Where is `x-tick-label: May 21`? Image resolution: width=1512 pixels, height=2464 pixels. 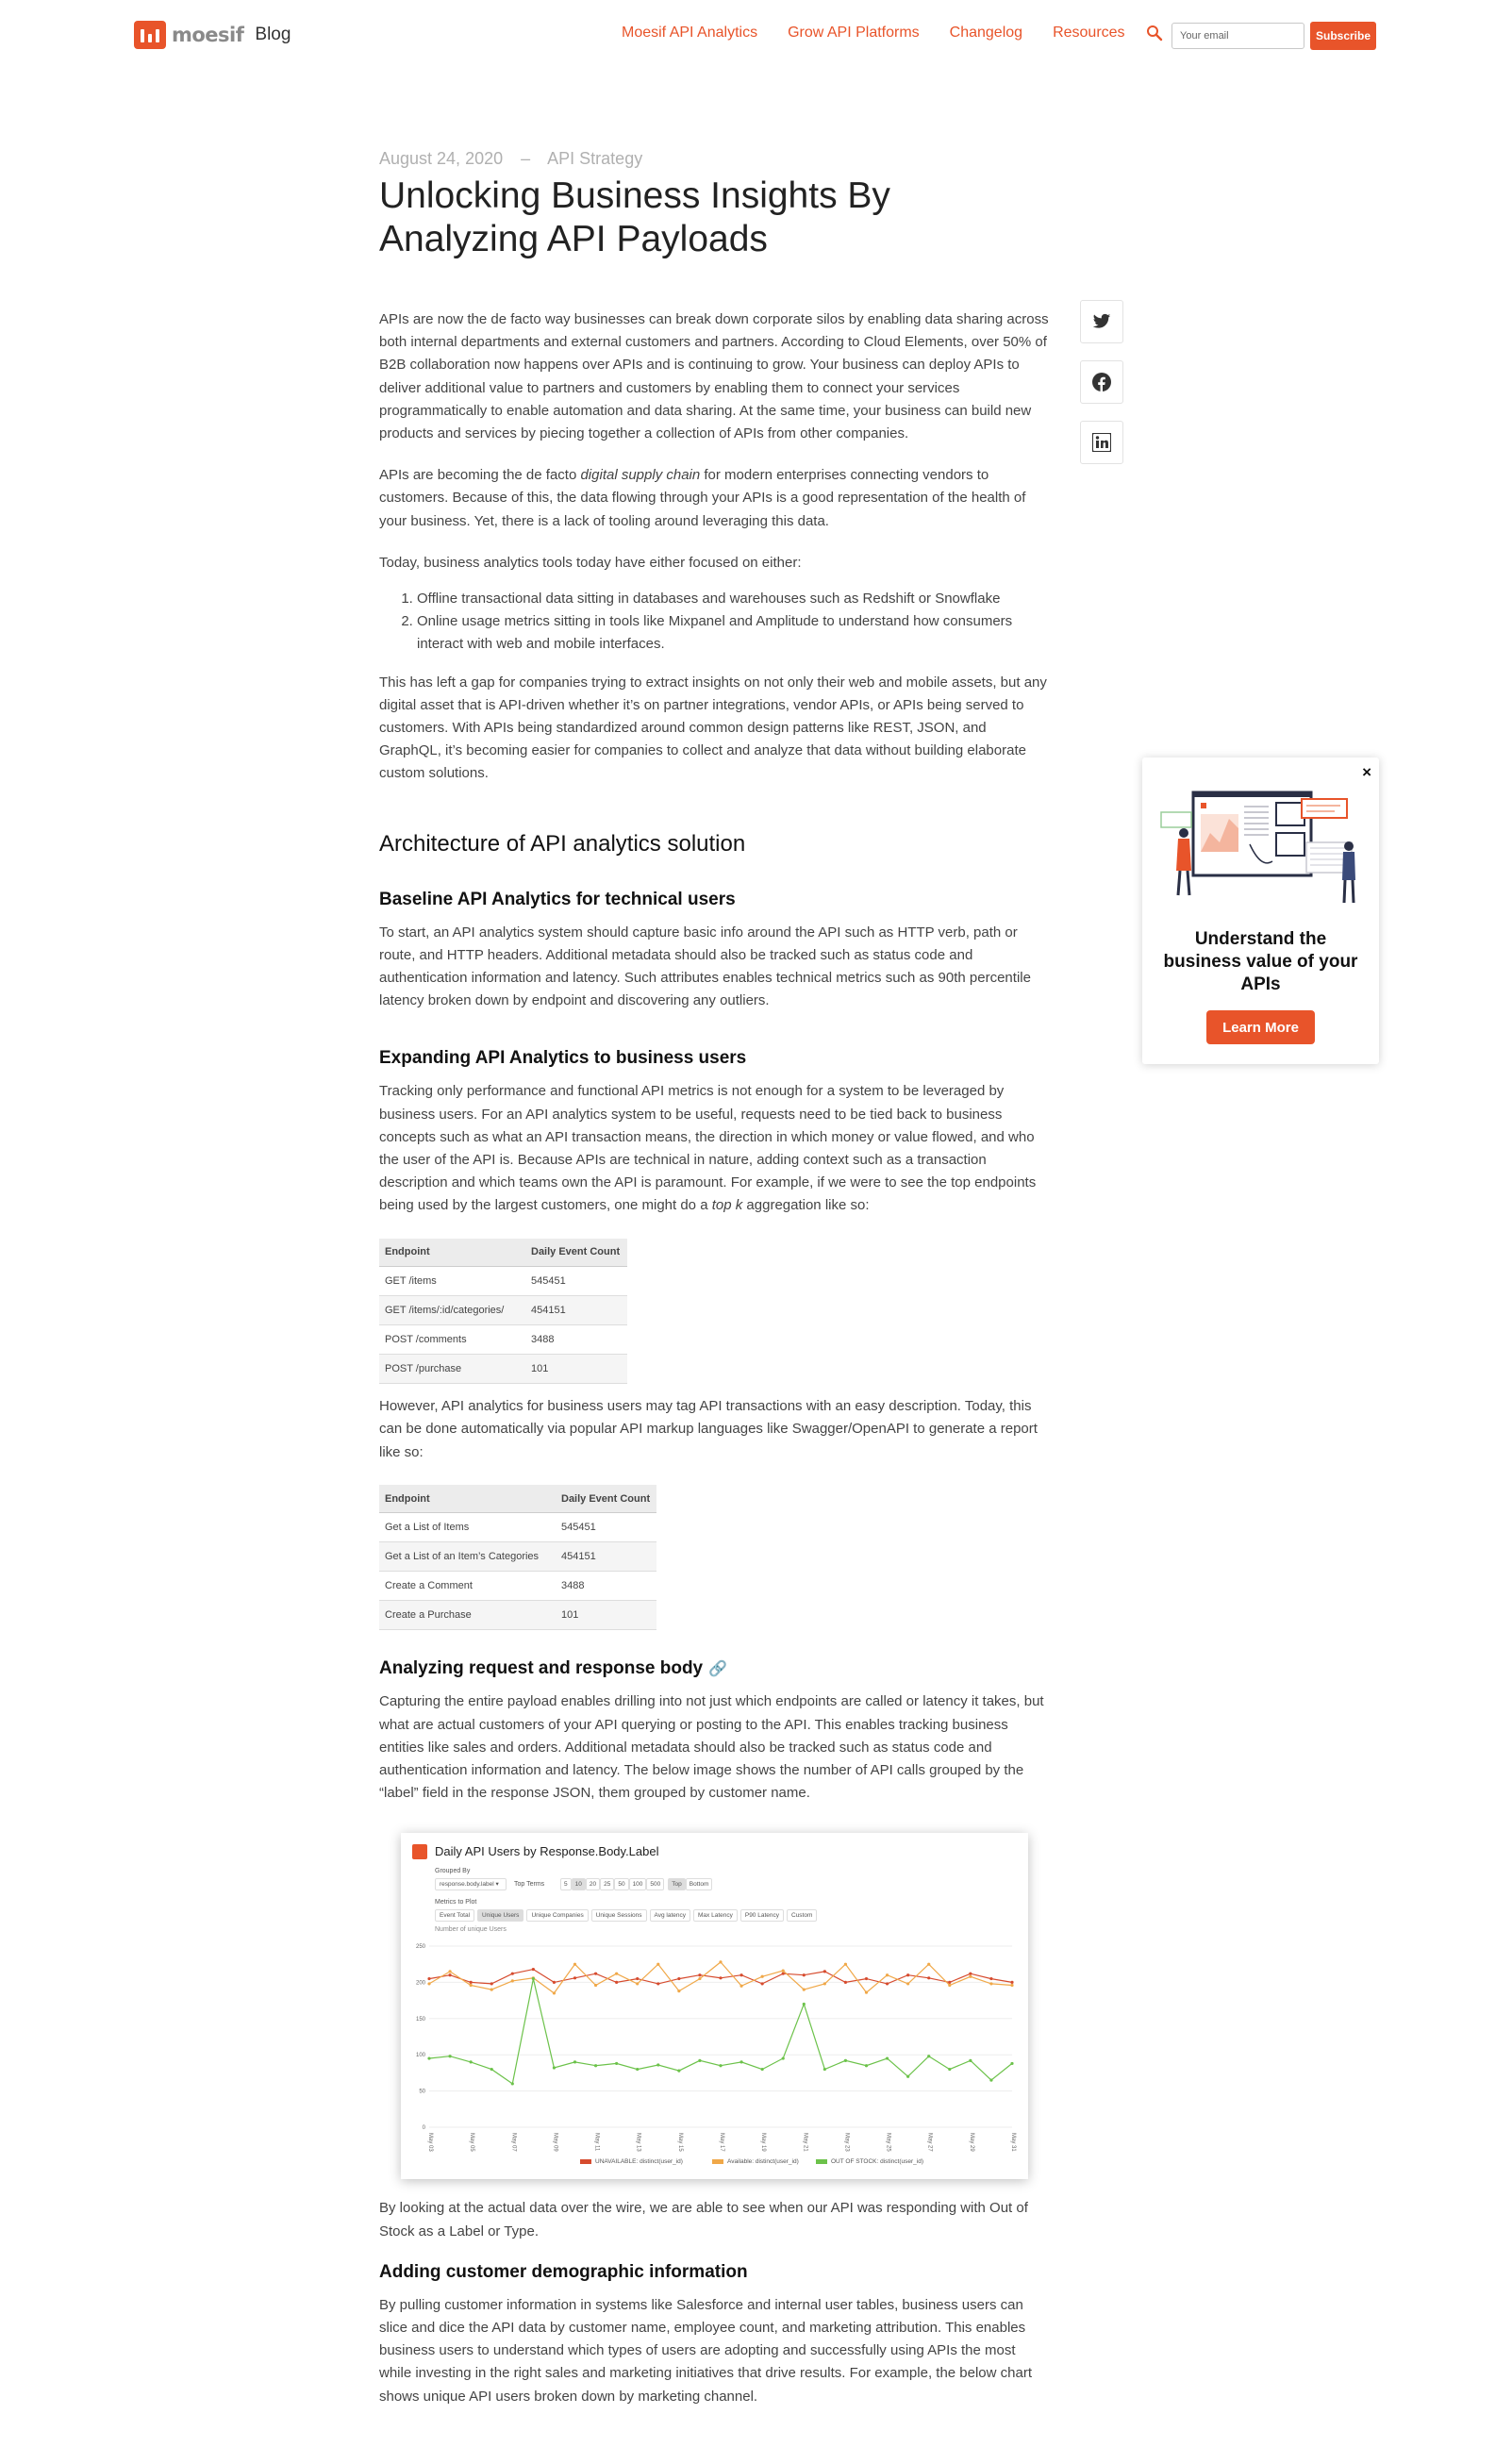 x-tick-label: May 21 is located at coordinates (804, 2143).